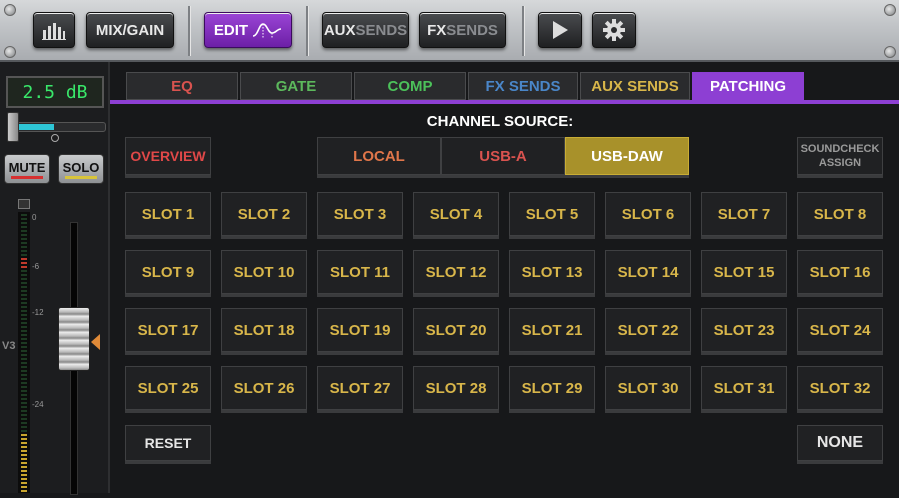 The image size is (899, 498). I want to click on slot-label: SLOT 2, so click(264, 214).